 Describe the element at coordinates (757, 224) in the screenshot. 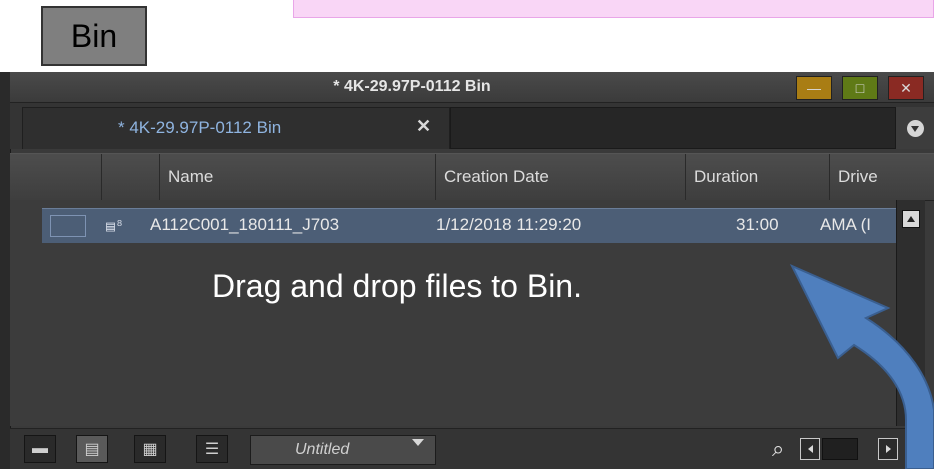

I see `clip-duration: 31:00` at that location.